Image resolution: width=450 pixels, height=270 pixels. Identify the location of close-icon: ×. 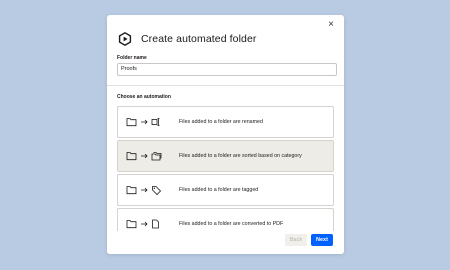
(331, 24).